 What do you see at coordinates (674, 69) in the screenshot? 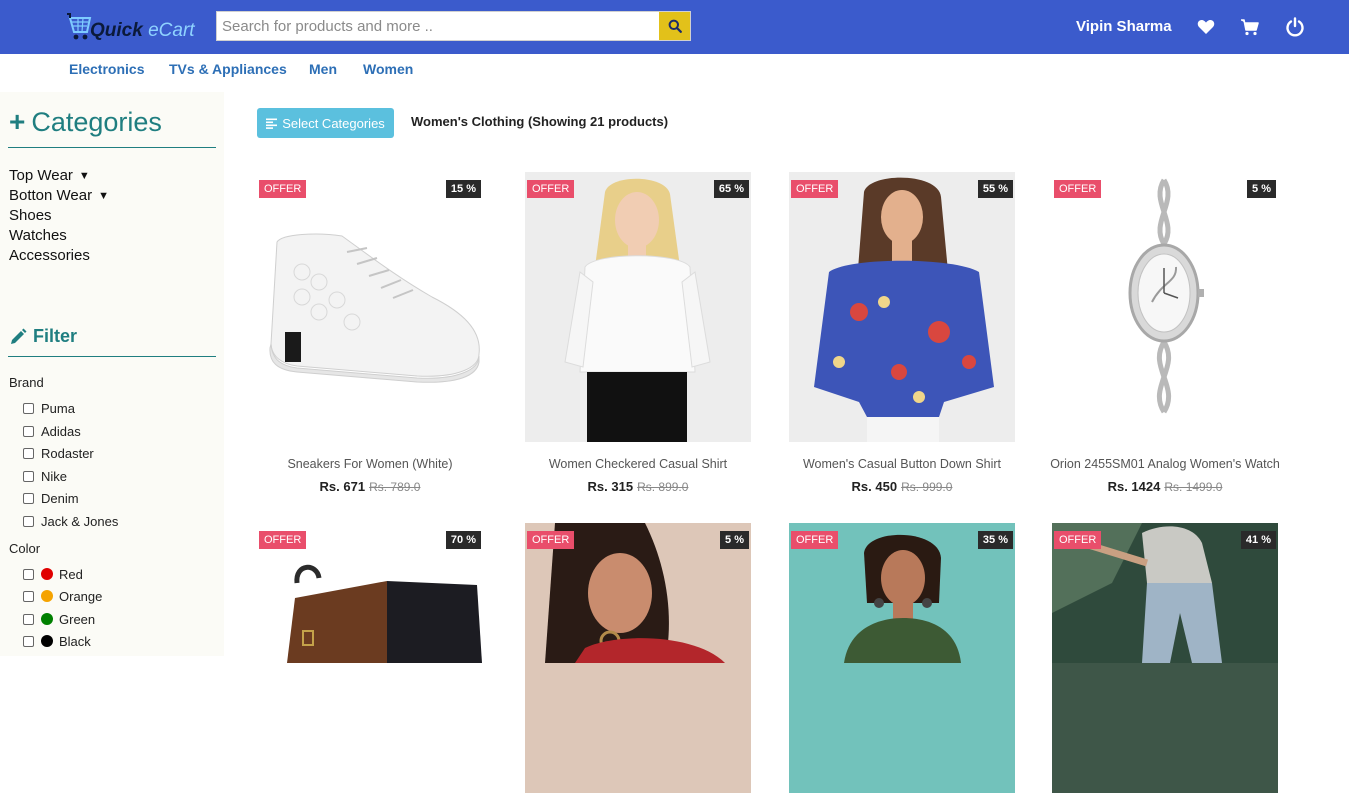
I see `category-nav: Electronics TVs & Appliances Men Women` at bounding box center [674, 69].